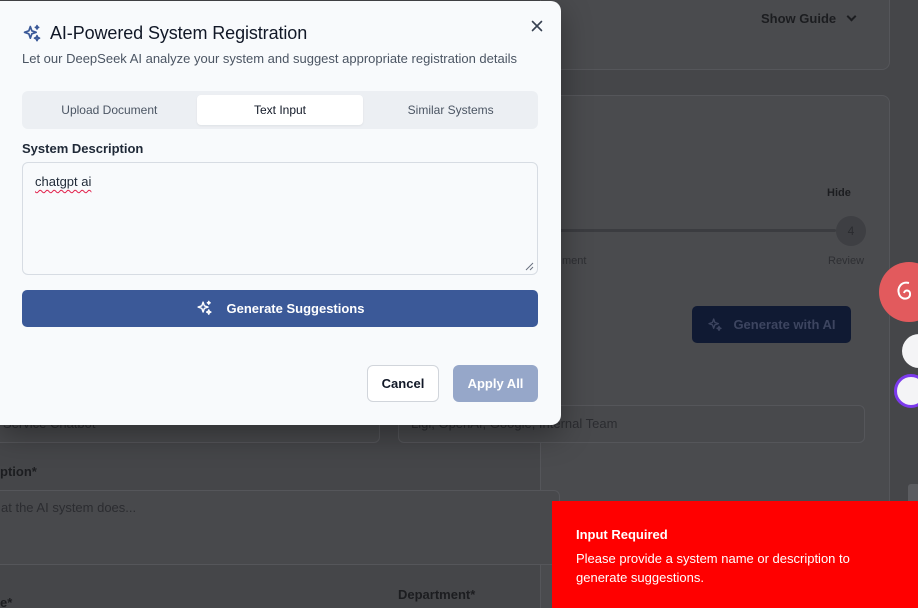  What do you see at coordinates (280, 218) in the screenshot?
I see `system-description-textarea: chatgpt ai` at bounding box center [280, 218].